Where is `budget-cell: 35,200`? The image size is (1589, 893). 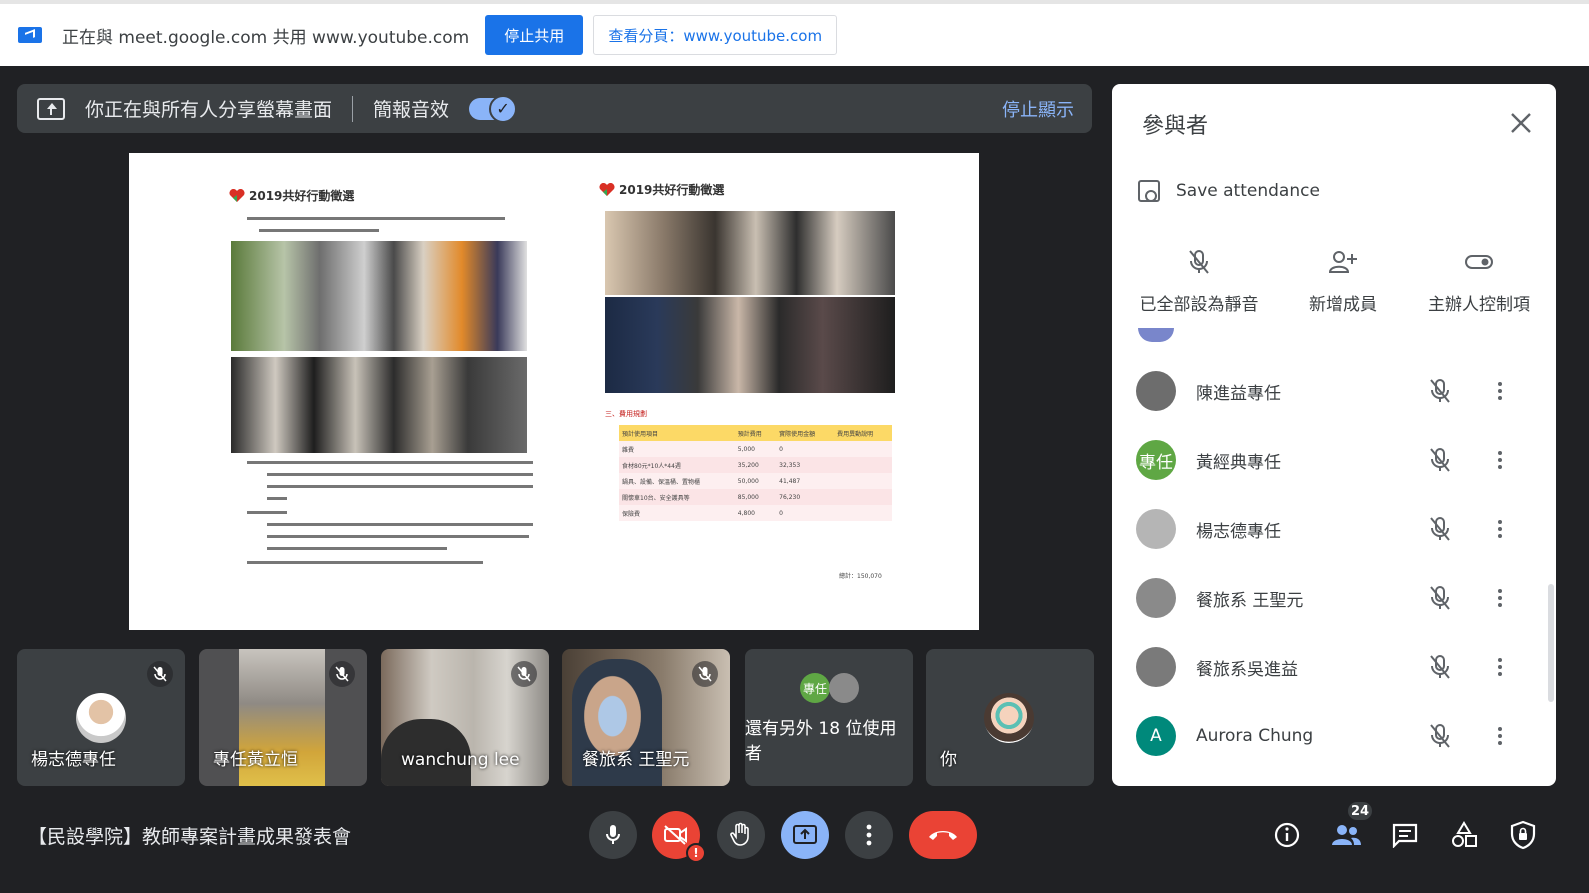
budget-cell: 35,200 is located at coordinates (748, 465).